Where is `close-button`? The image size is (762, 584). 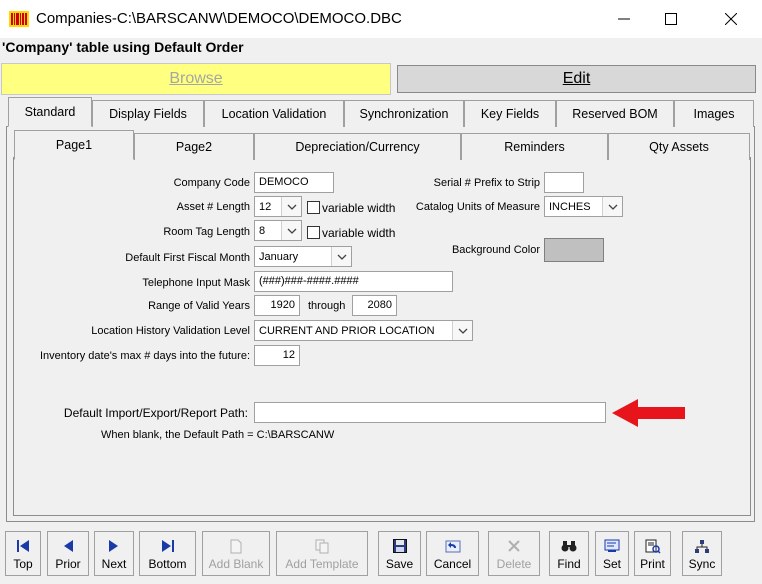 close-button is located at coordinates (731, 19).